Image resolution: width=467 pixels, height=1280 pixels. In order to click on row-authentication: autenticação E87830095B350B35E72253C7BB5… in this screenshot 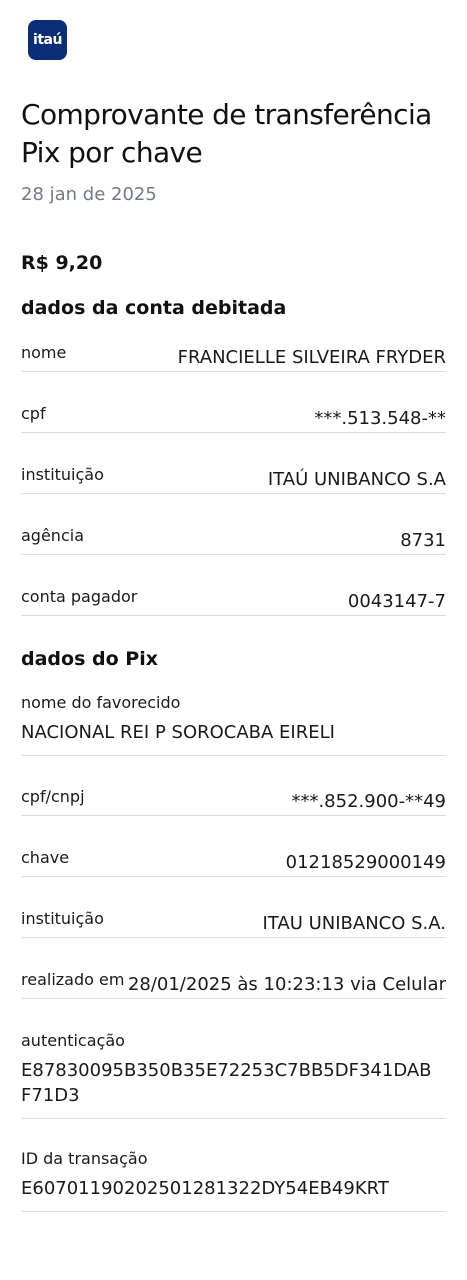, I will do `click(233, 1075)`.